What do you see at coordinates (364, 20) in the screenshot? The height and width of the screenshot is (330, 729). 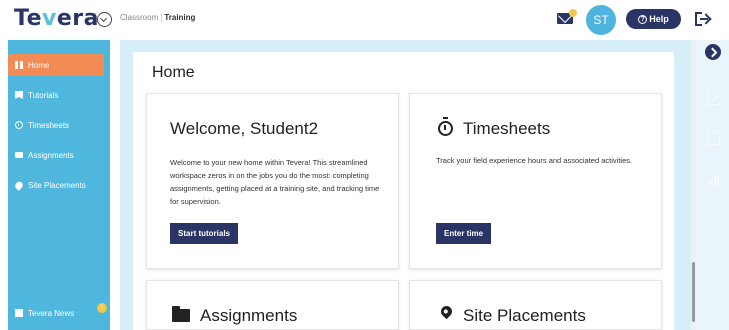 I see `top-bar: Tevera Classroom | Training ST ? Help` at bounding box center [364, 20].